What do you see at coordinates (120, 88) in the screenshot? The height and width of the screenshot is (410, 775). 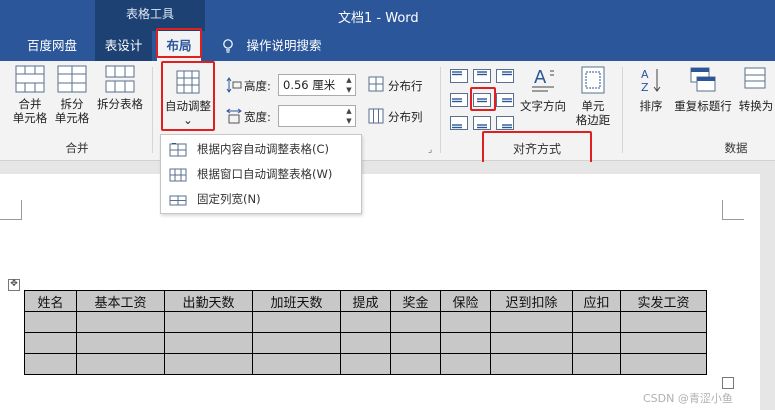 I see `split-table-button: 拆分表格` at bounding box center [120, 88].